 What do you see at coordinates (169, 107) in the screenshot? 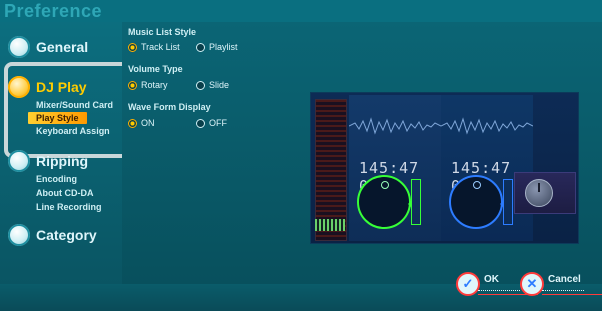
I see `wave-form-display-title: Wave Form Display` at bounding box center [169, 107].